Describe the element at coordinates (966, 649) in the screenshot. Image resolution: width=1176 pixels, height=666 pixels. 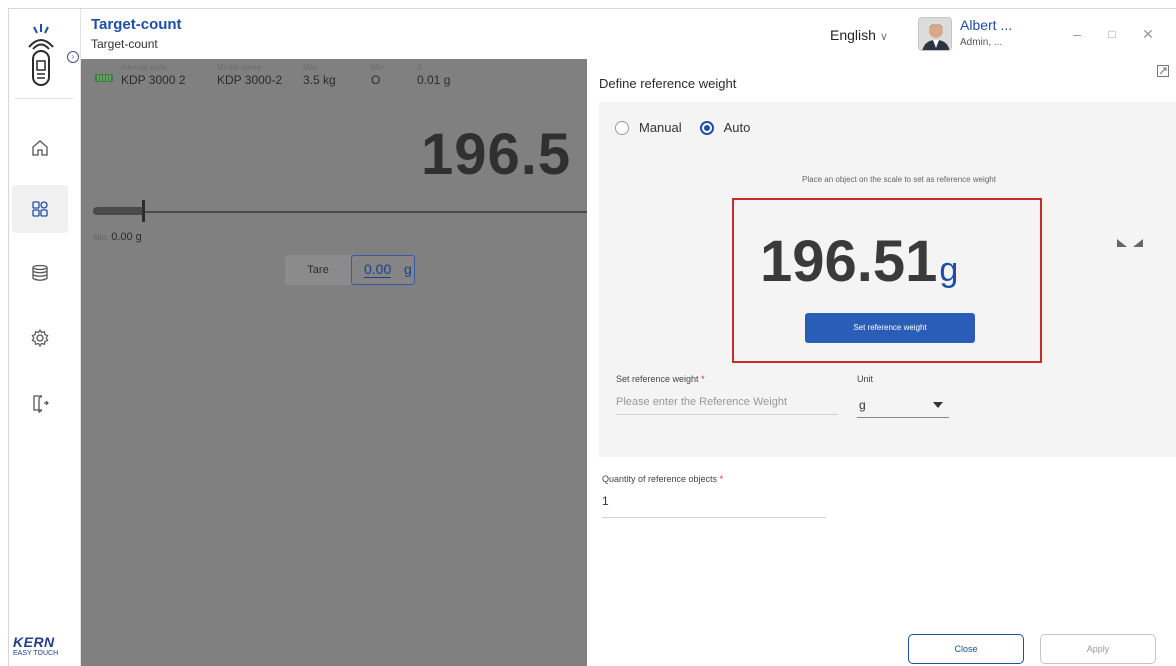
I see `close-button: Close` at that location.